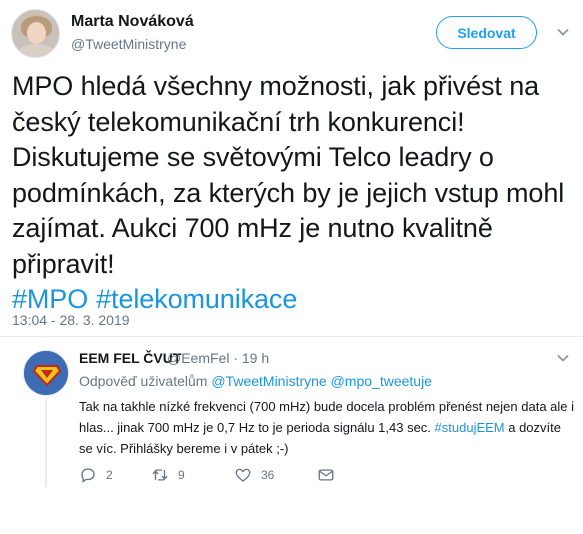  Describe the element at coordinates (181, 475) in the screenshot. I see `retweet-count: 9` at that location.